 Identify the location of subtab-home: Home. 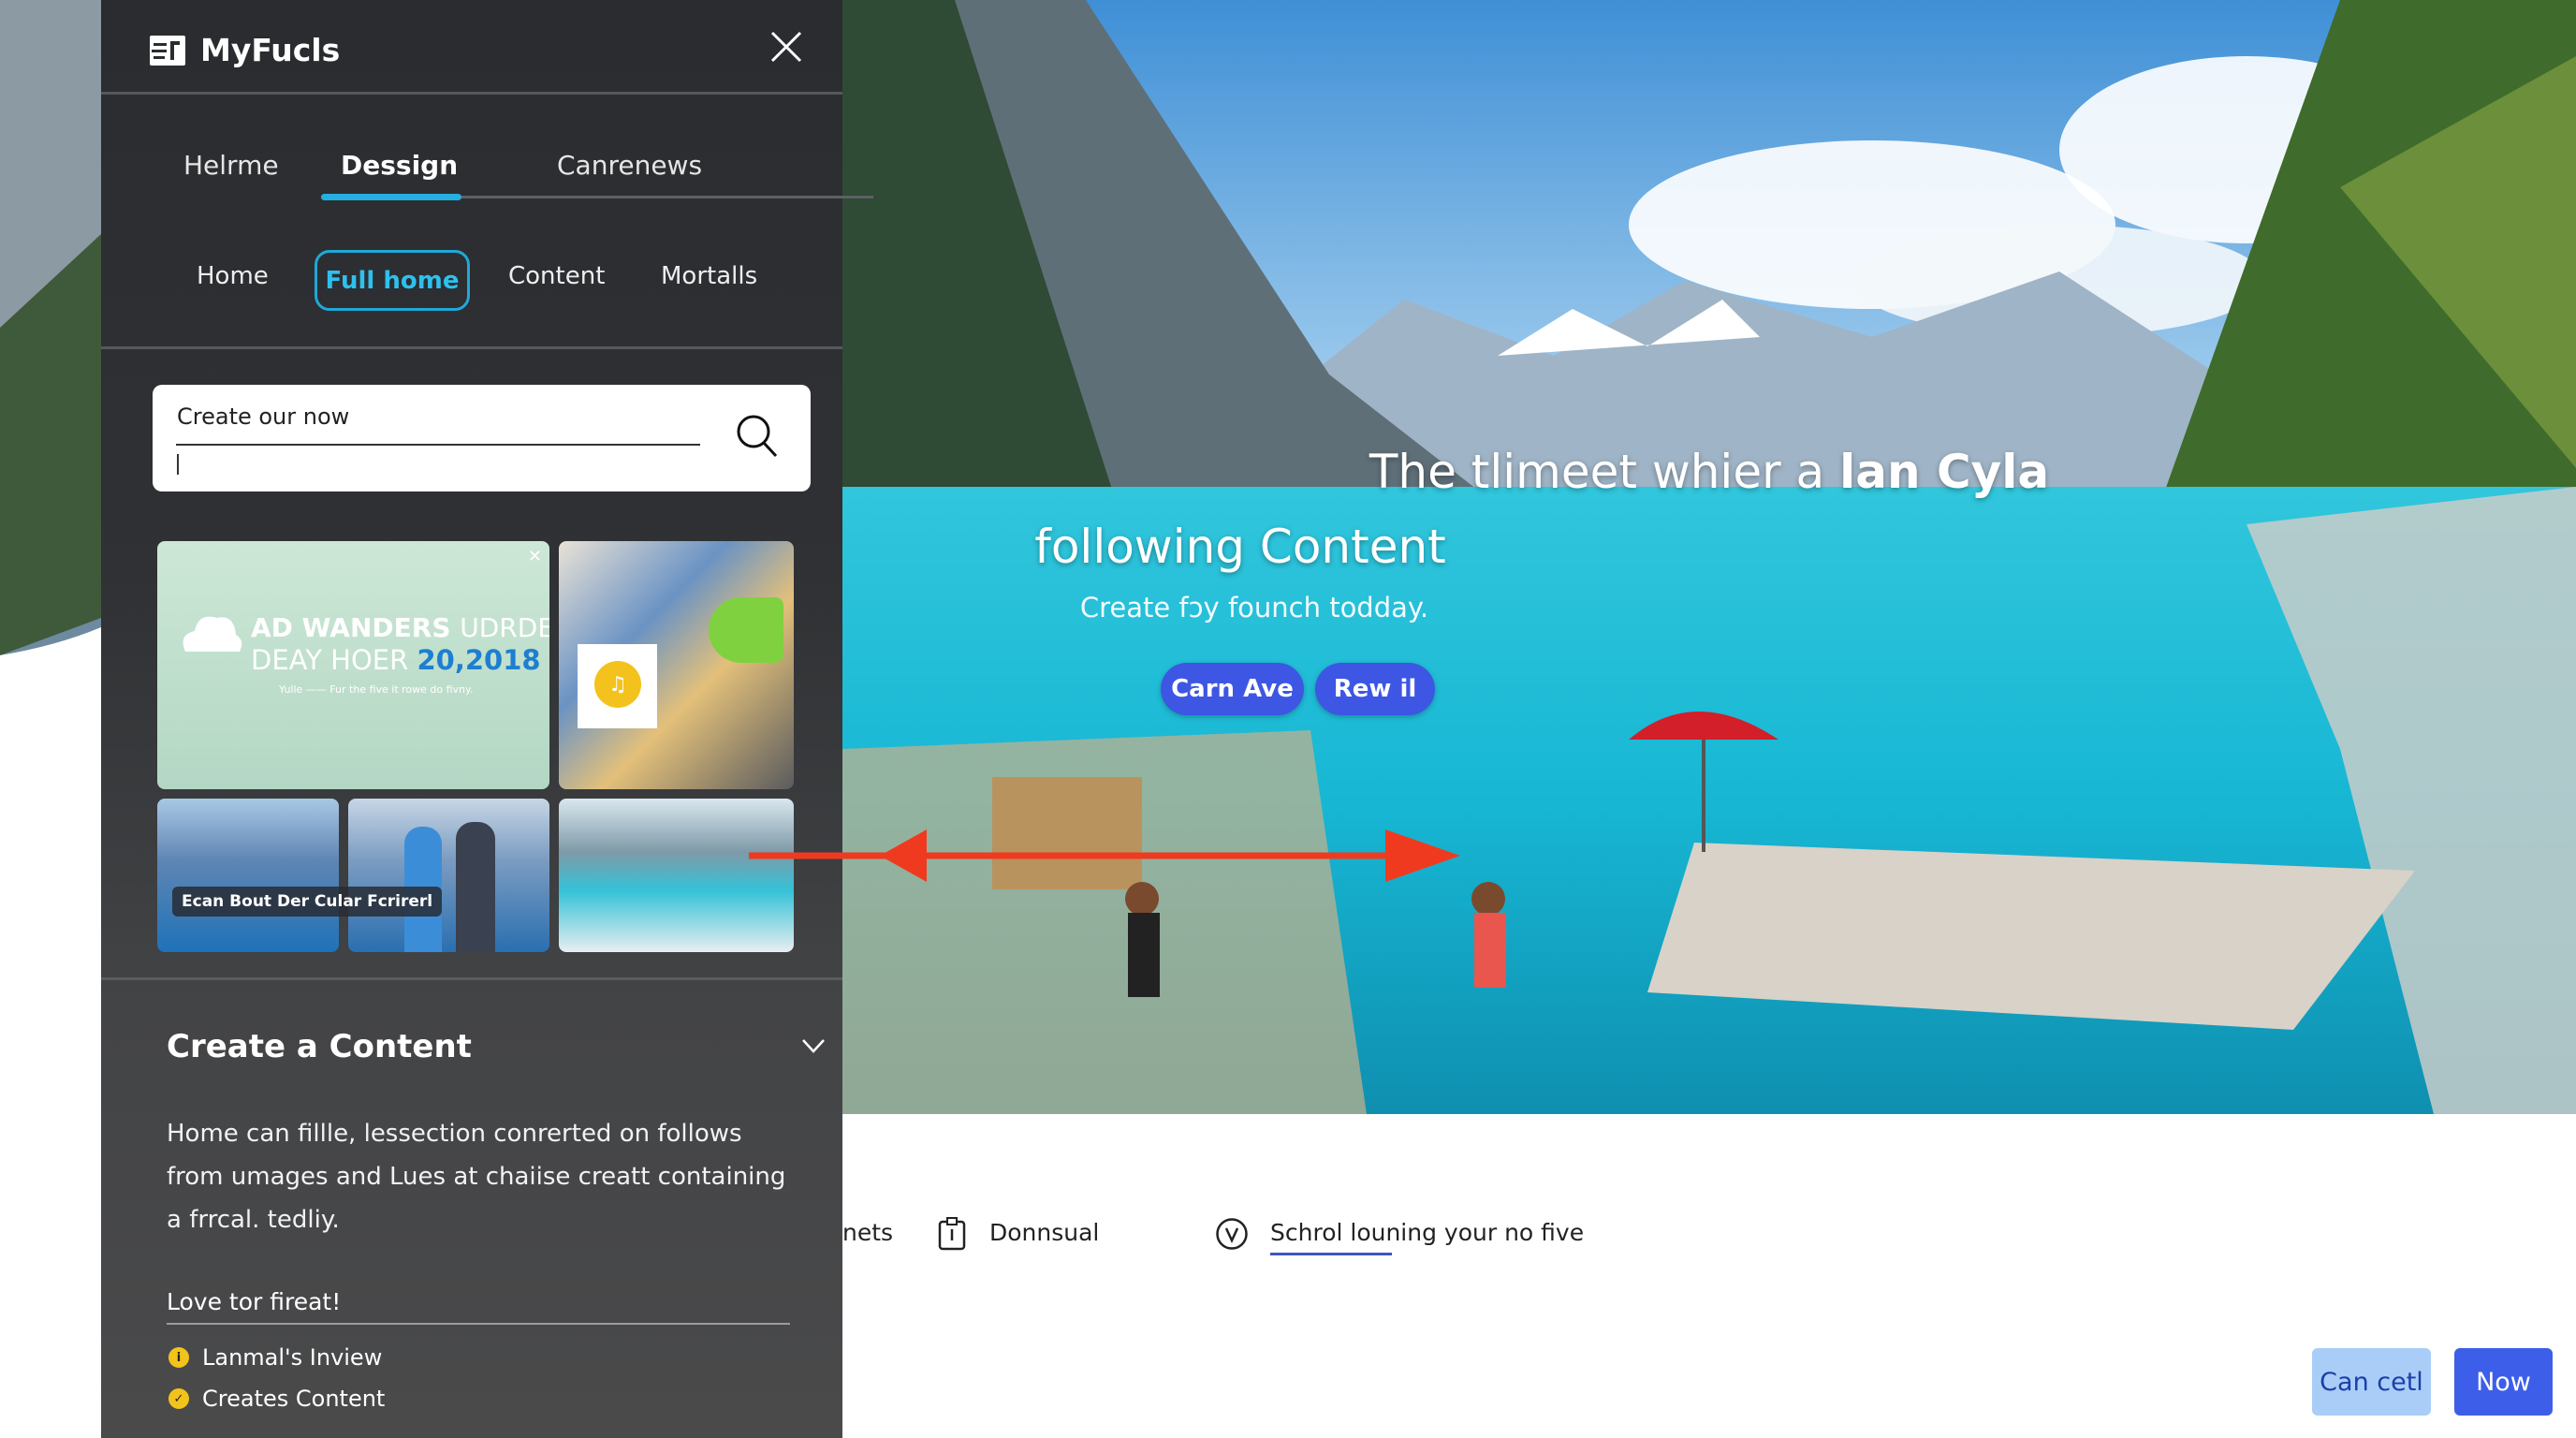
(233, 276).